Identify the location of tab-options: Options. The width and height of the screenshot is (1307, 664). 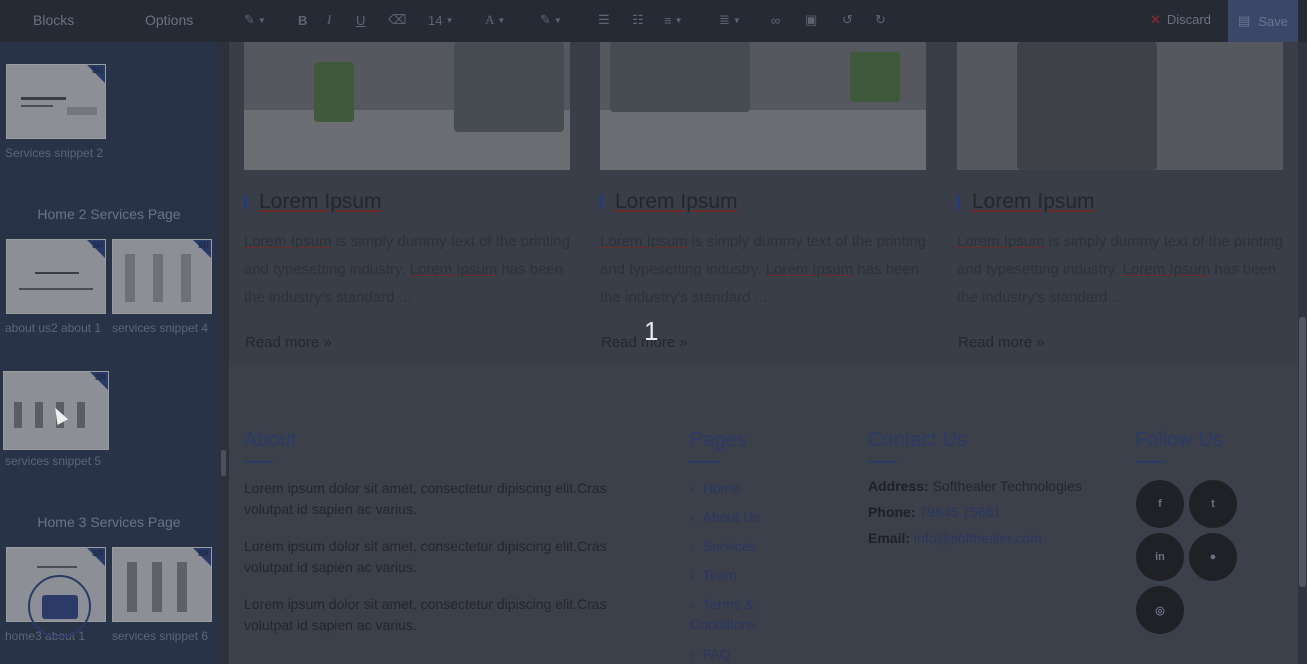
(169, 20).